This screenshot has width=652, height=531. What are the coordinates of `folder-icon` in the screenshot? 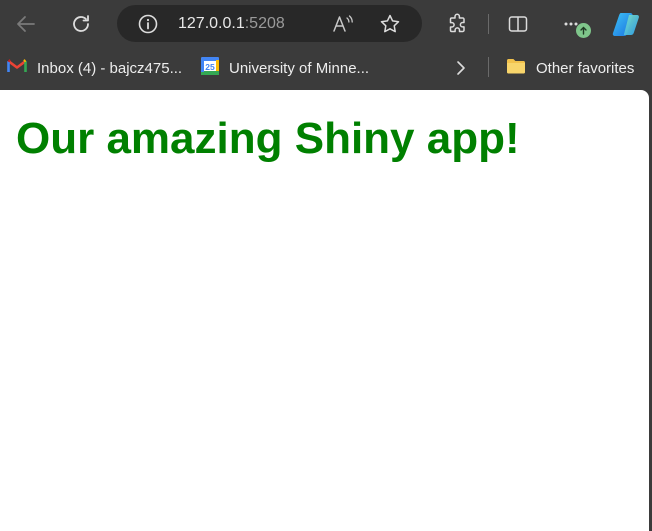 It's located at (516, 68).